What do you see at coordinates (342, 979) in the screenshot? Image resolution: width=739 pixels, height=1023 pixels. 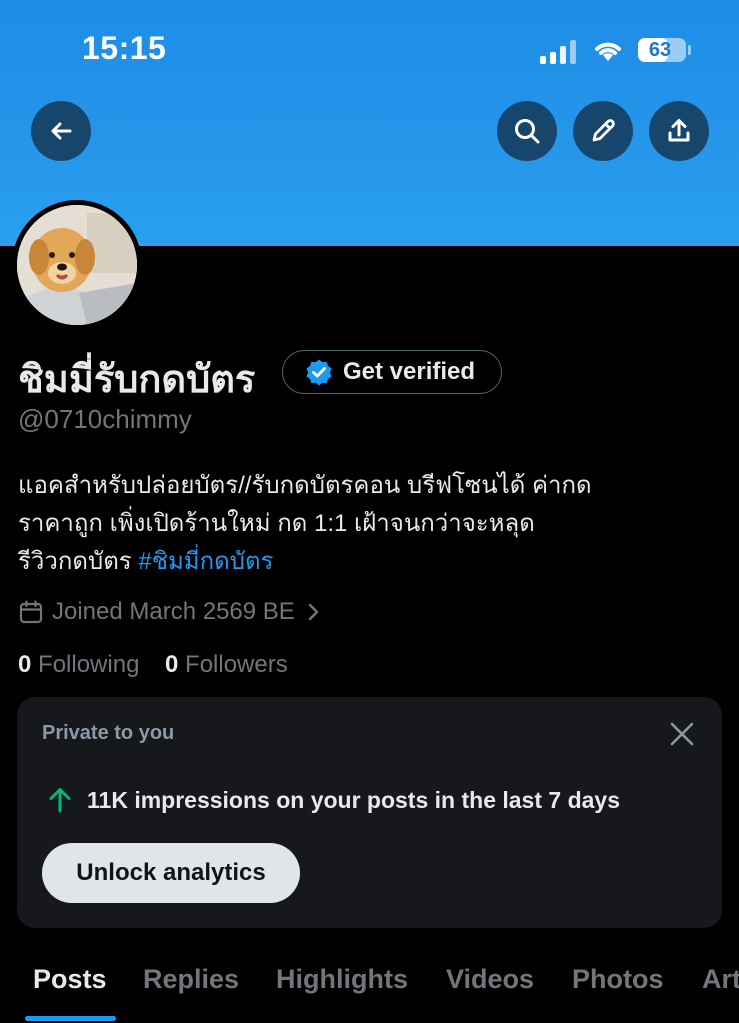 I see `tab-highlights: Highlights` at bounding box center [342, 979].